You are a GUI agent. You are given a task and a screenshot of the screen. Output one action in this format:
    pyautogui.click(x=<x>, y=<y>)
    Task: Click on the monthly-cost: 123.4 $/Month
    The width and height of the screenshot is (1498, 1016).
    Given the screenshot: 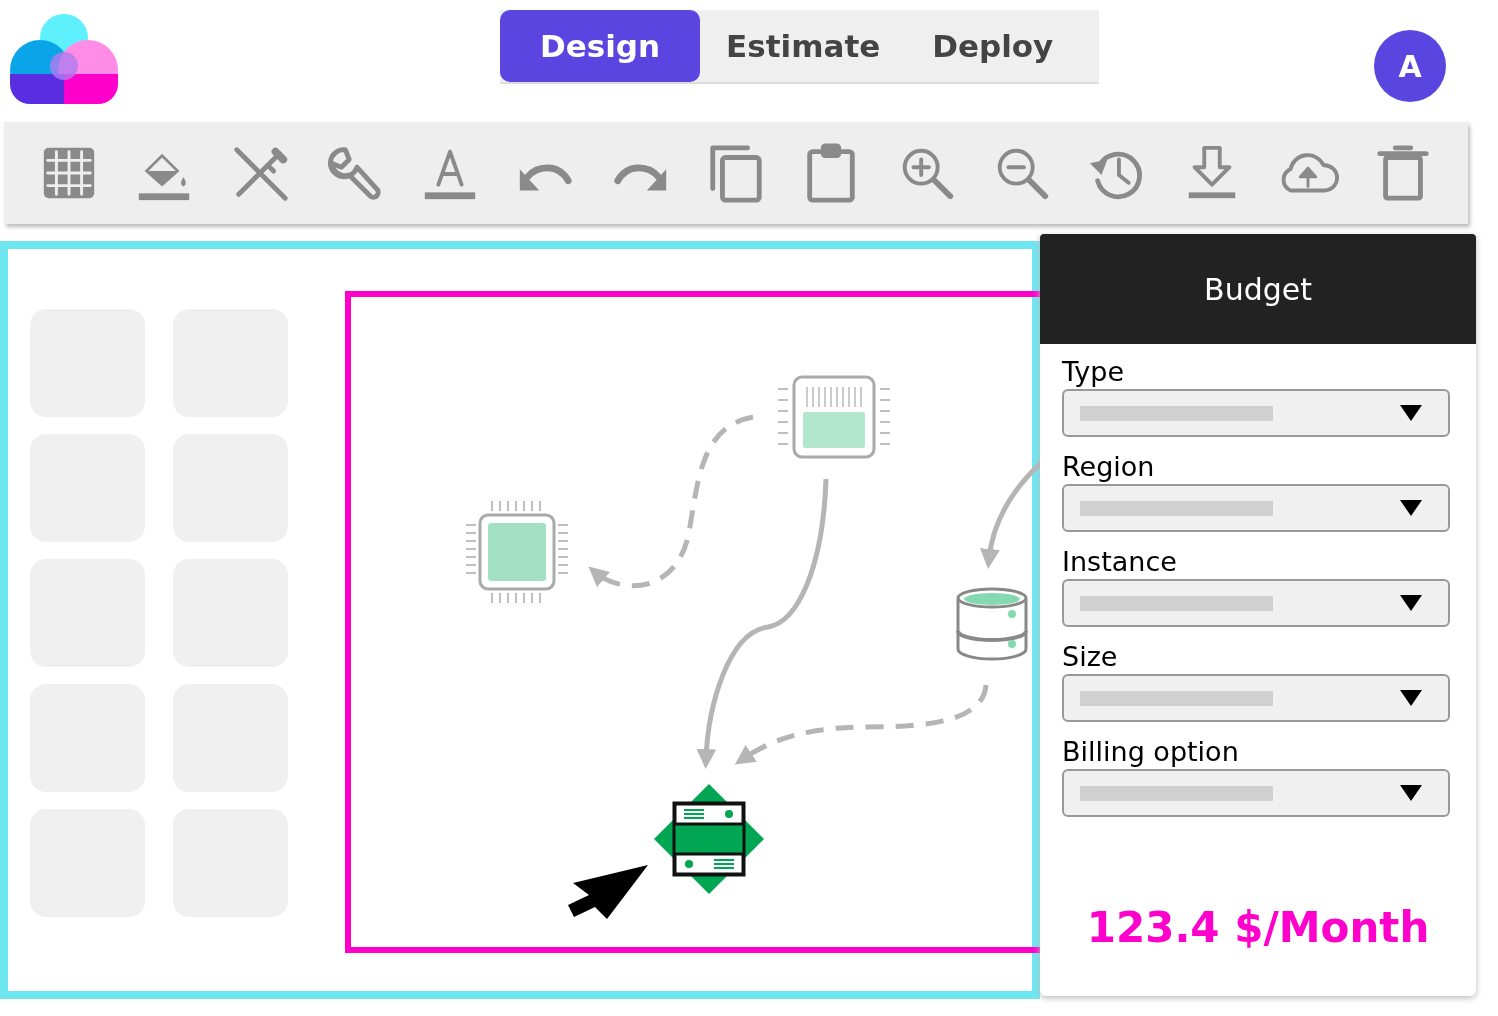 What is the action you would take?
    pyautogui.click(x=1258, y=927)
    